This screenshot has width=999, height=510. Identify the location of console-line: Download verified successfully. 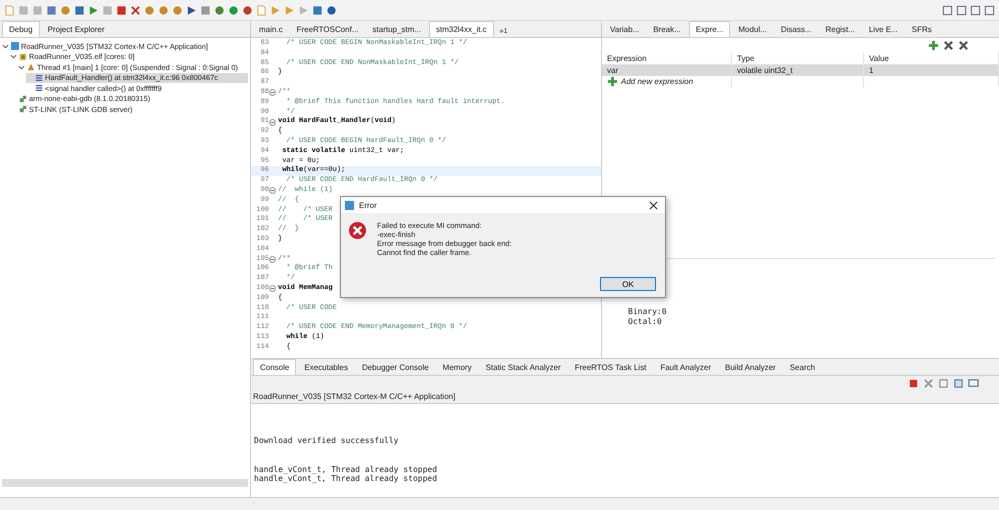
(327, 441).